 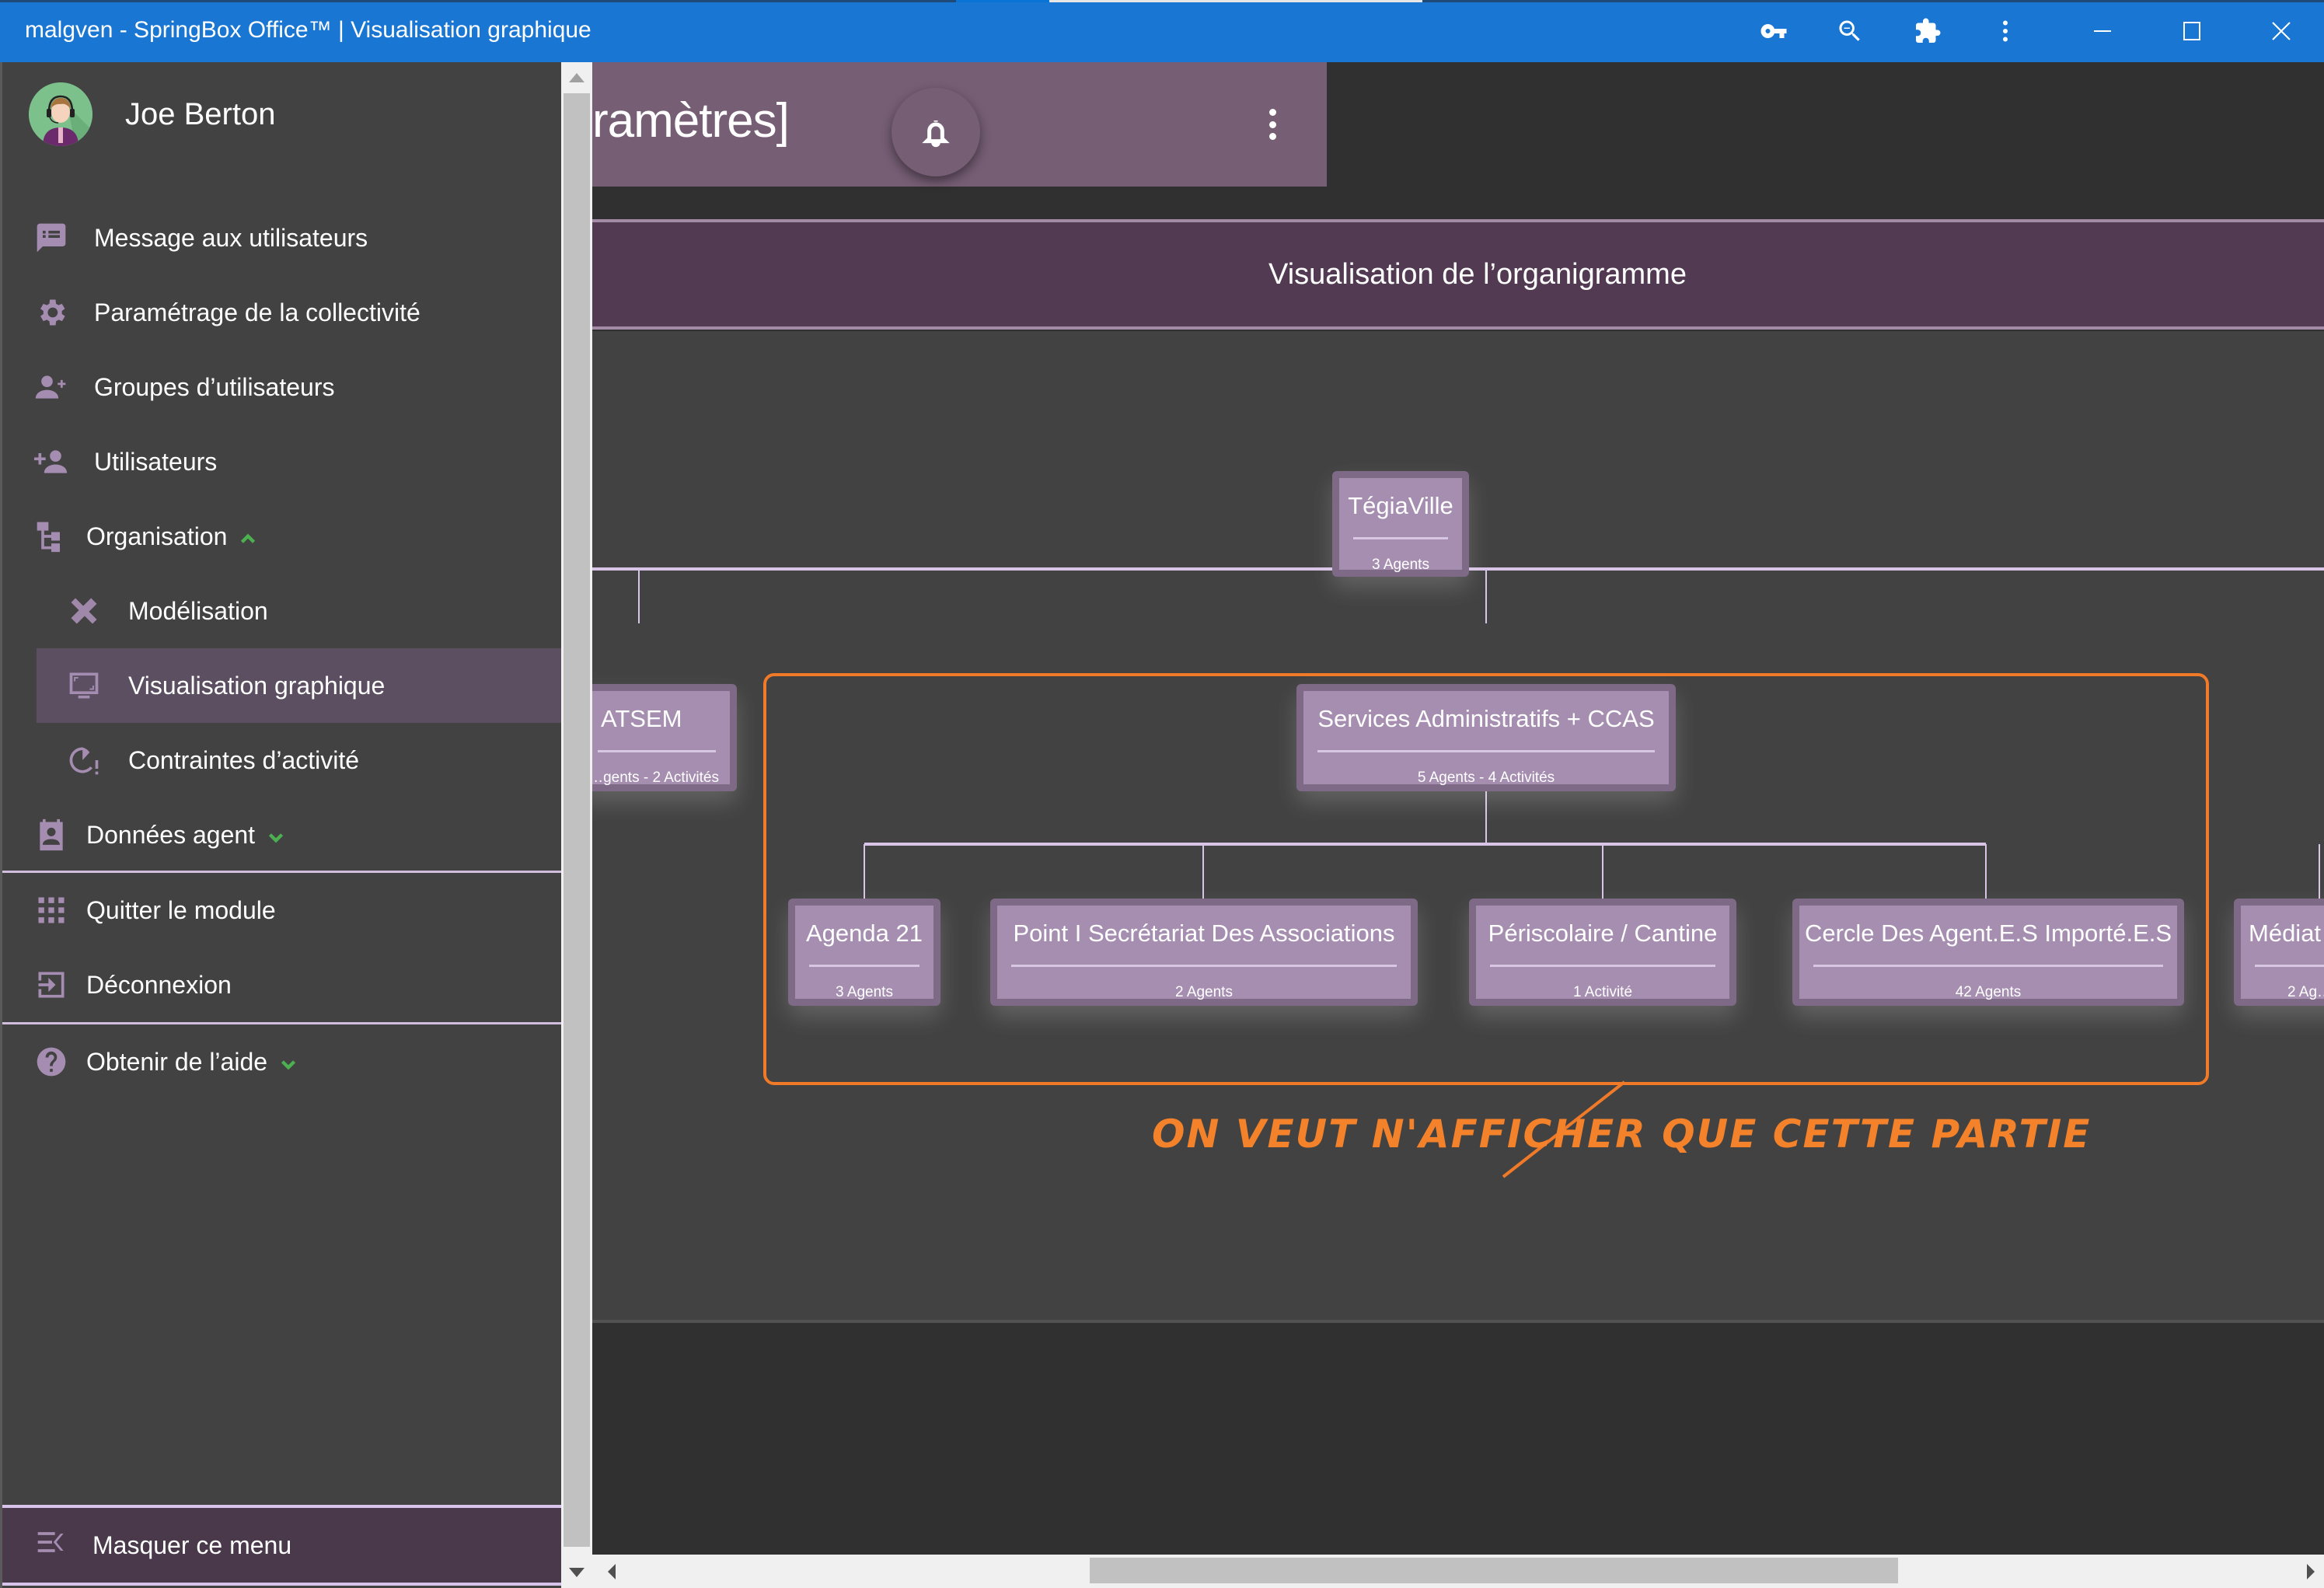 I want to click on zoom-out-icon, so click(x=1849, y=31).